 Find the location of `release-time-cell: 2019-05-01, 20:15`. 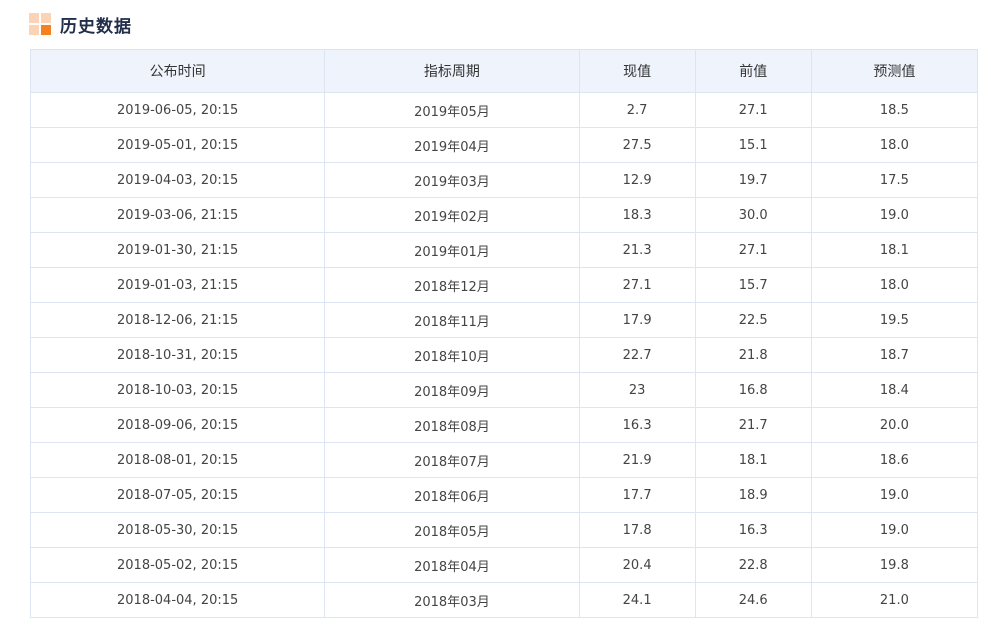

release-time-cell: 2019-05-01, 20:15 is located at coordinates (177, 145).